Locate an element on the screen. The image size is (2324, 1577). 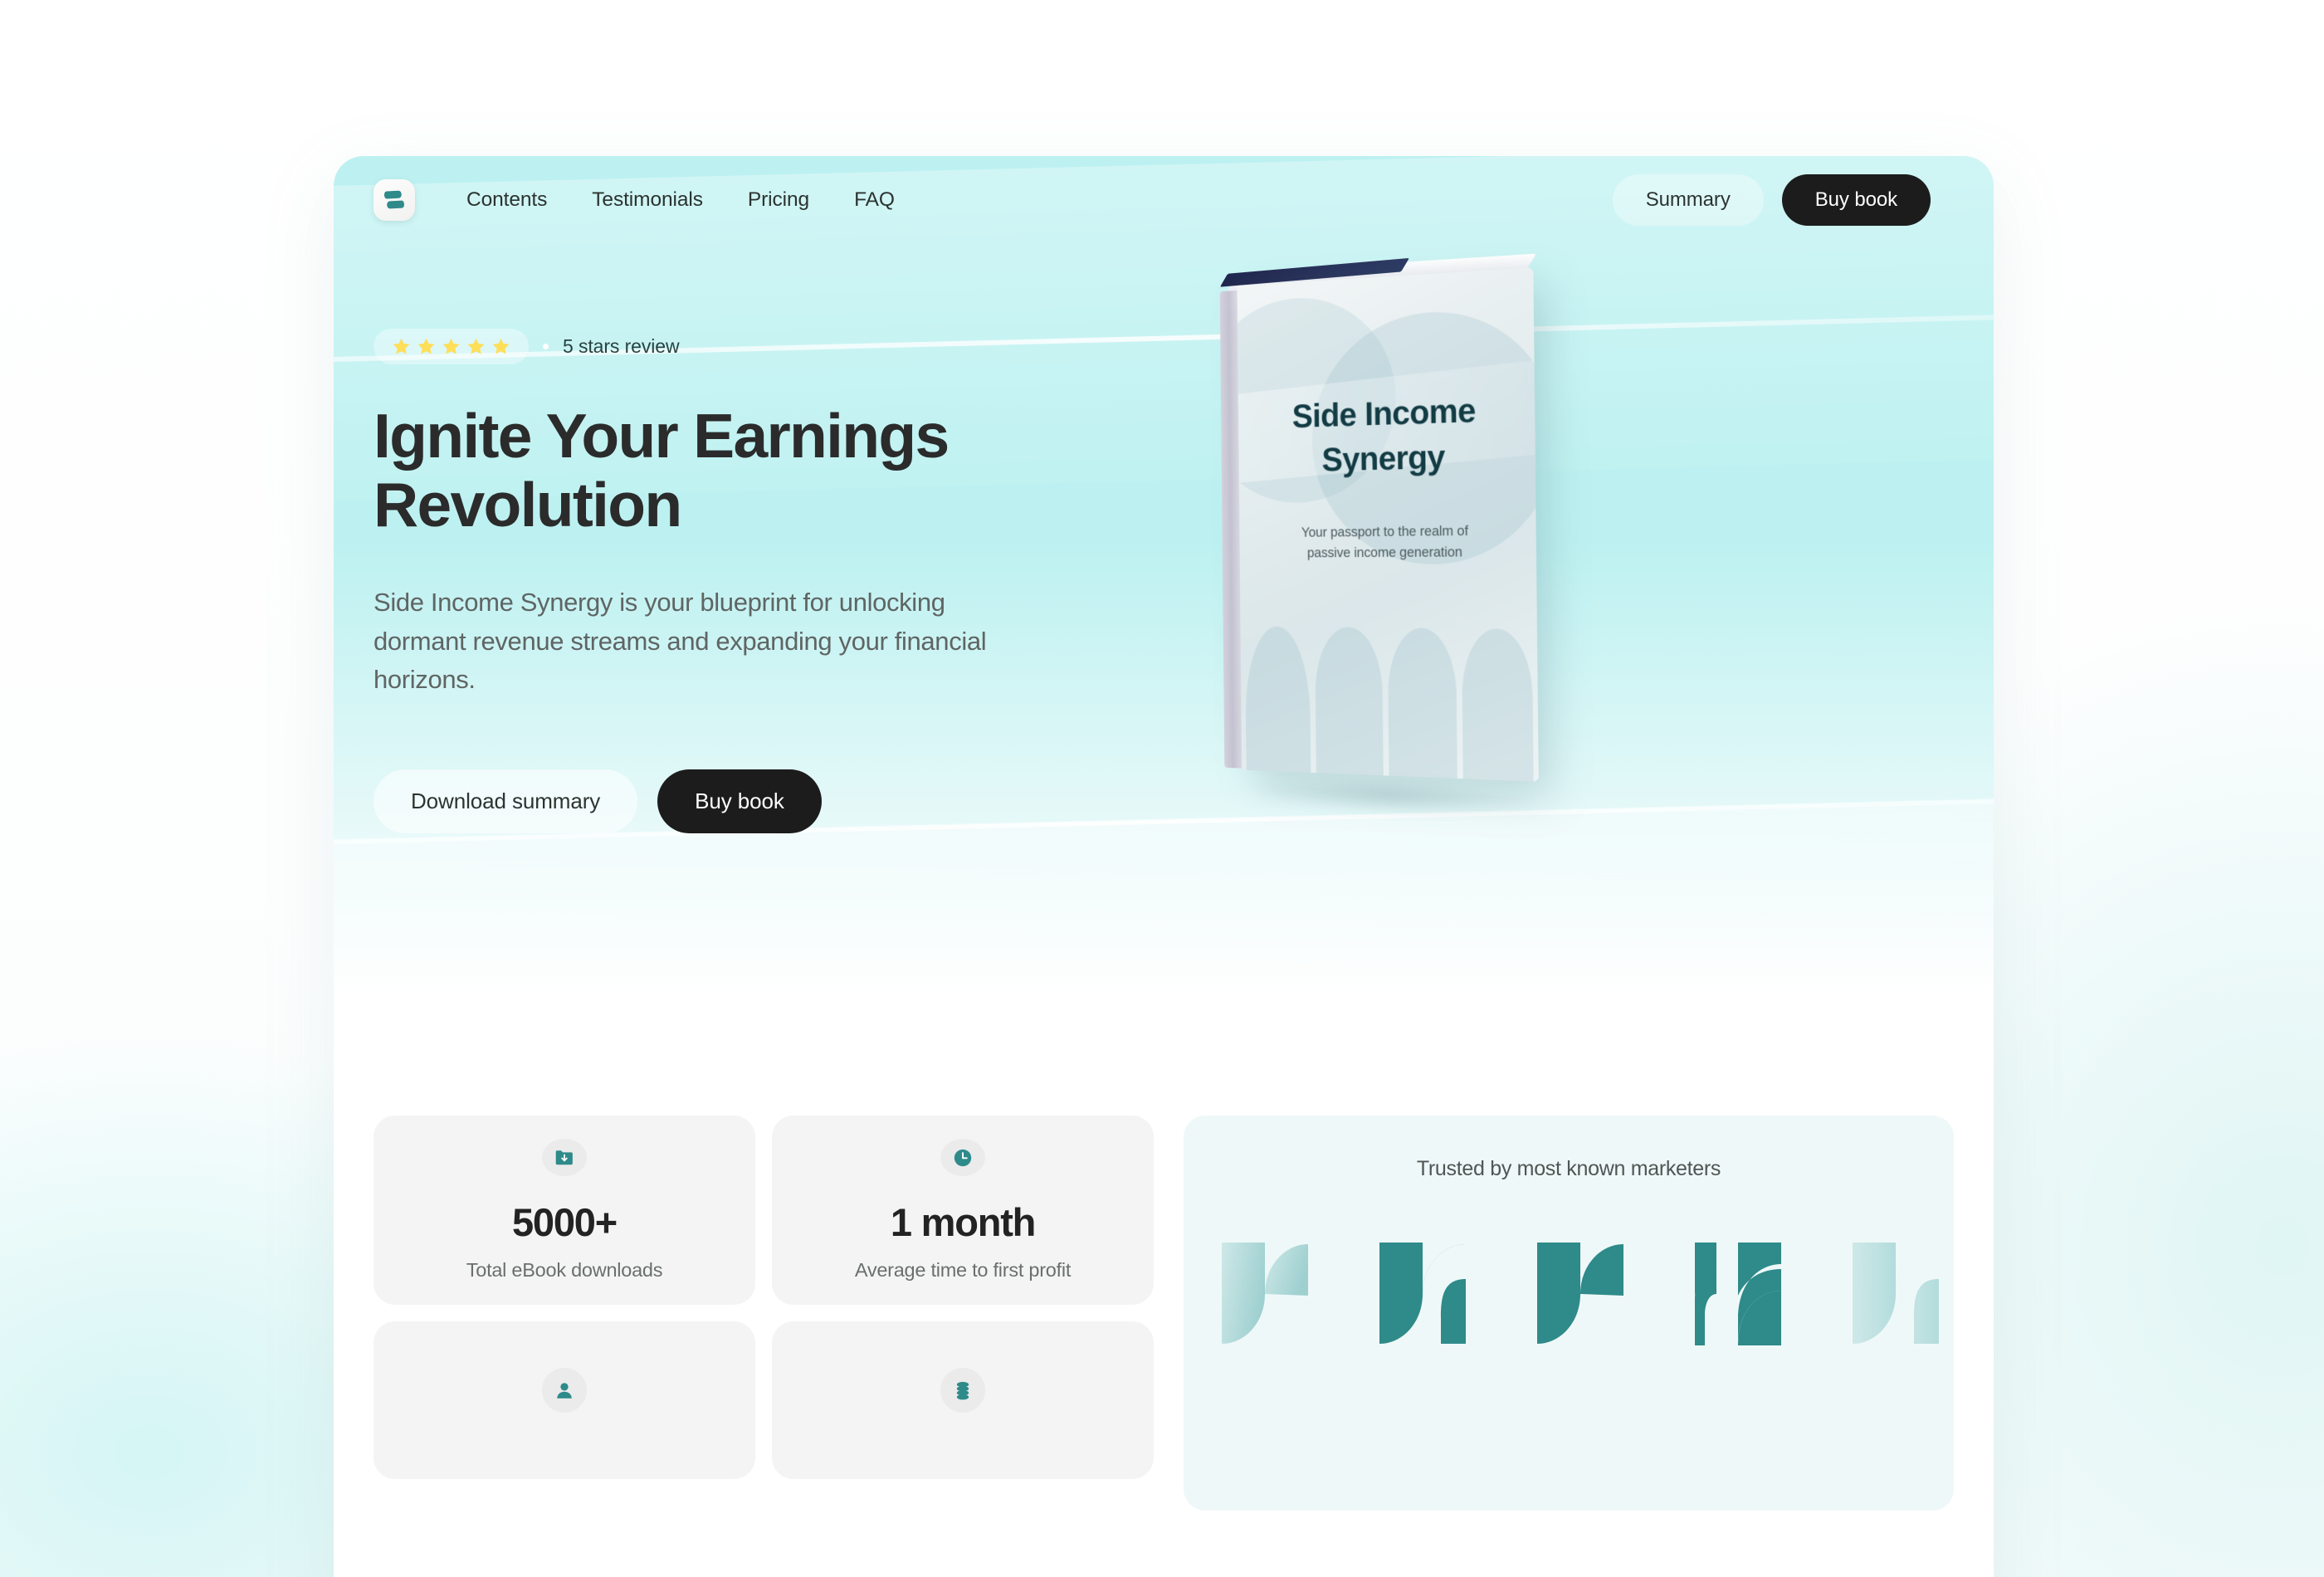
stat-value: 5000+ is located at coordinates (564, 1222).